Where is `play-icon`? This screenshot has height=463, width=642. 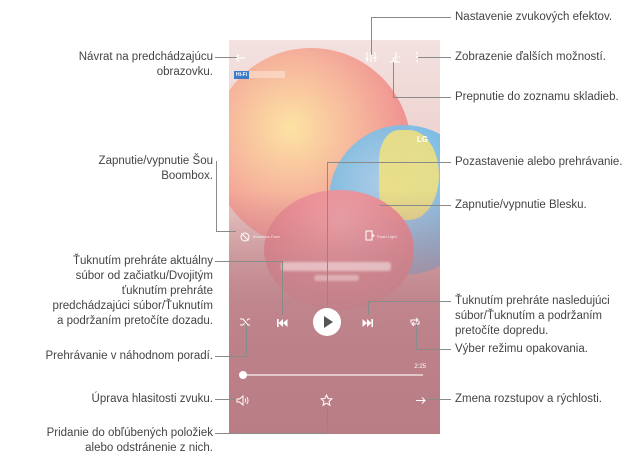
play-icon is located at coordinates (328, 322).